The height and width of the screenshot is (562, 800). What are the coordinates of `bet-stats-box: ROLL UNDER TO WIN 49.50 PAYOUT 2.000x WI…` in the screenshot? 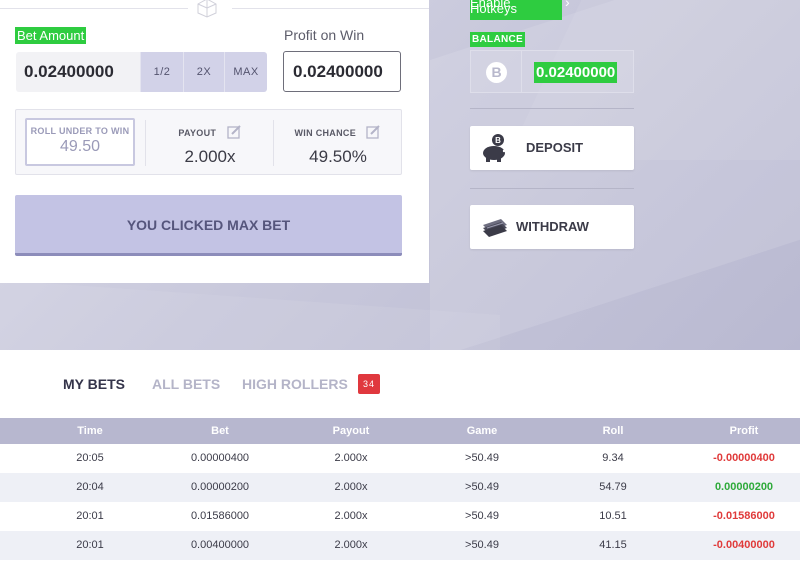 It's located at (208, 142).